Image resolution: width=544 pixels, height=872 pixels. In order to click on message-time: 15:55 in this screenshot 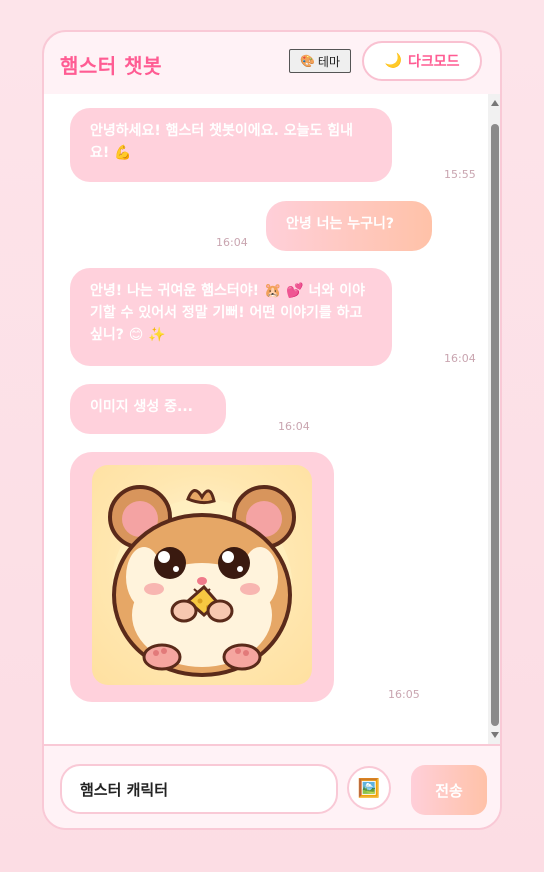, I will do `click(460, 174)`.